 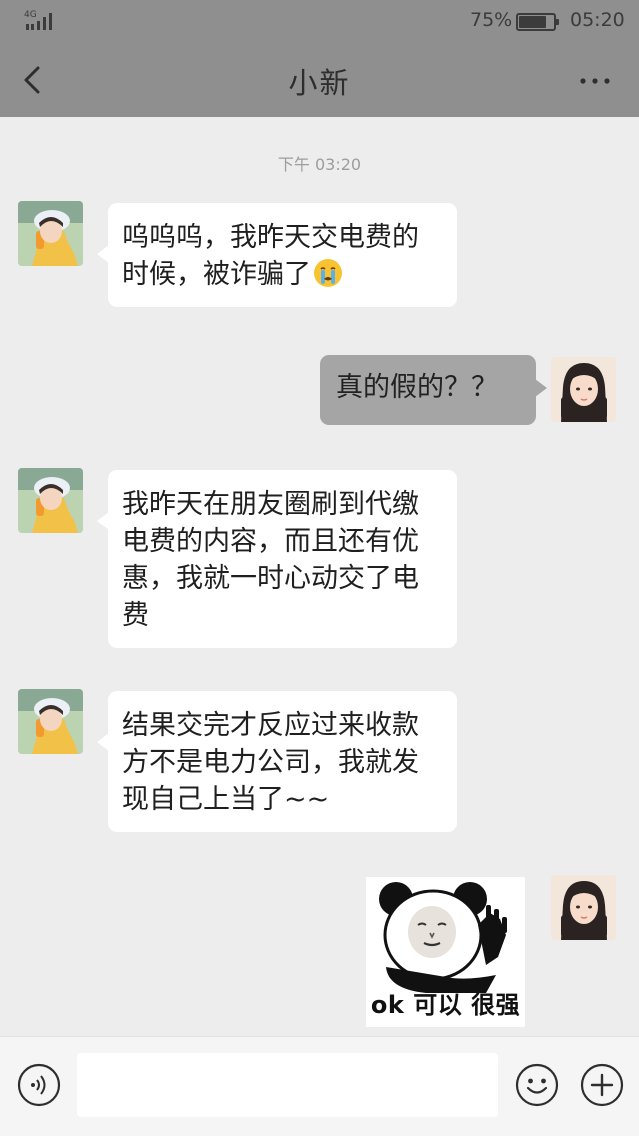 I want to click on signal-bars-icon, so click(x=39, y=21).